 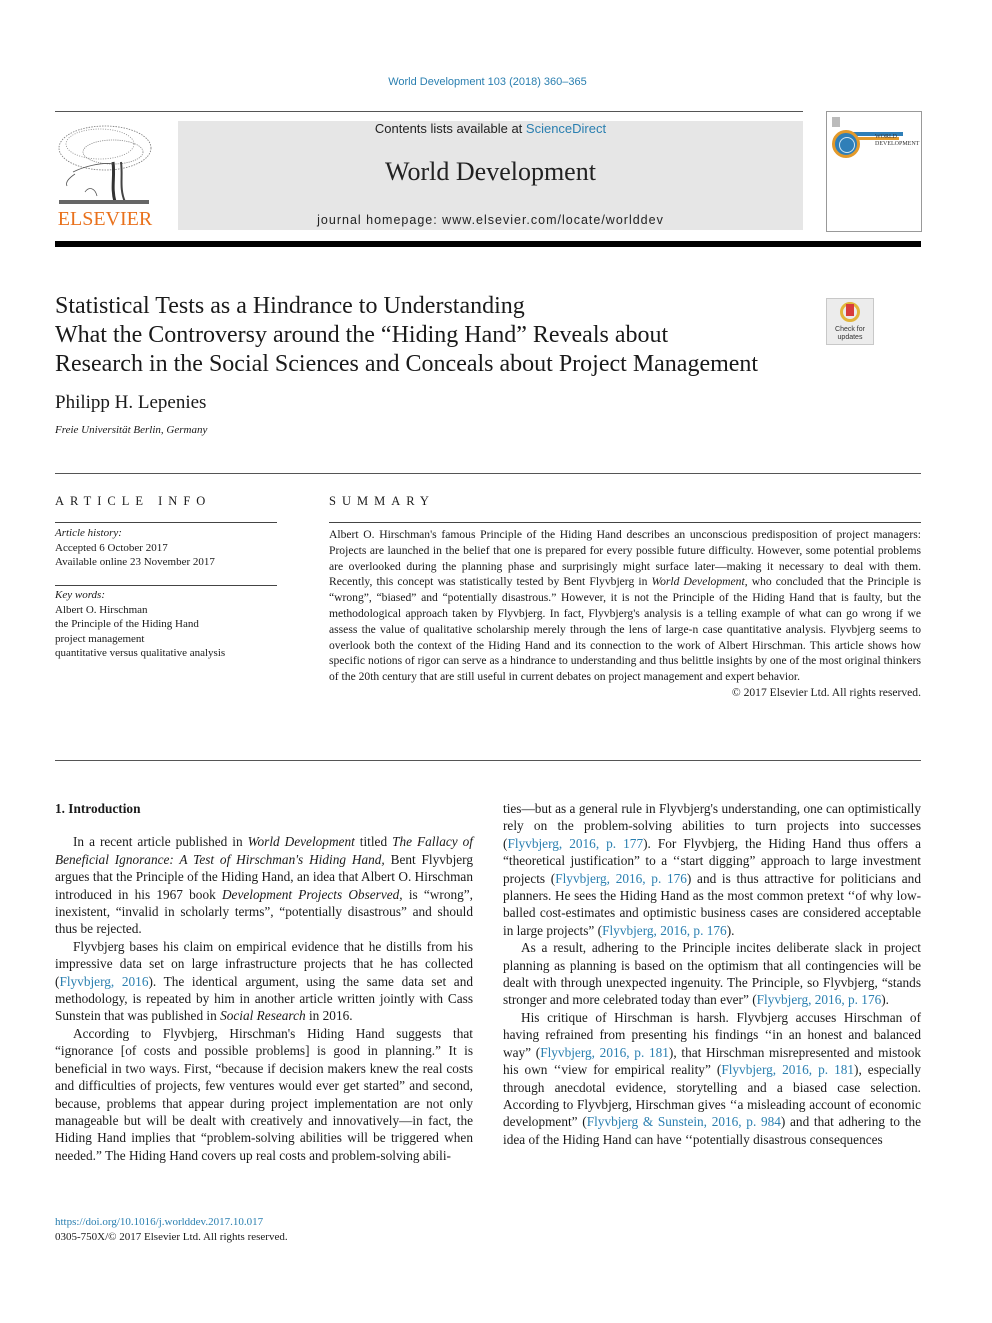 I want to click on summary-heading: SUMMARY, so click(x=382, y=501).